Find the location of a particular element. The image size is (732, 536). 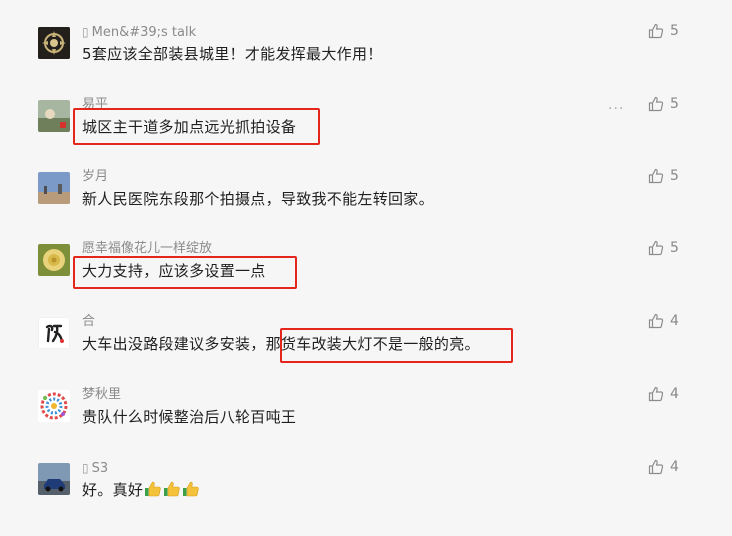

calligraphy-avatar-icon is located at coordinates (54, 333).